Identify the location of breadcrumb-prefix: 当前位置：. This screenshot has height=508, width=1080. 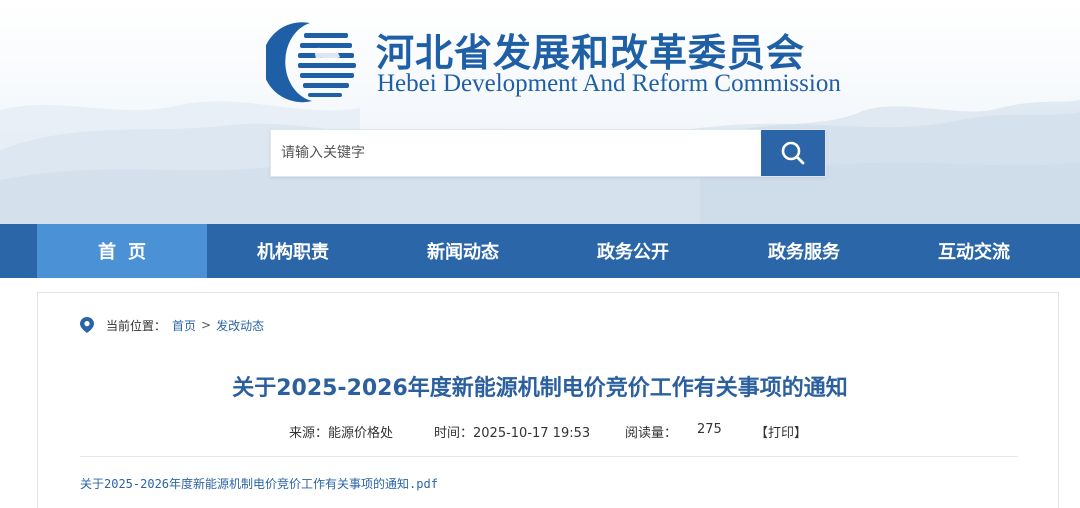
(136, 325).